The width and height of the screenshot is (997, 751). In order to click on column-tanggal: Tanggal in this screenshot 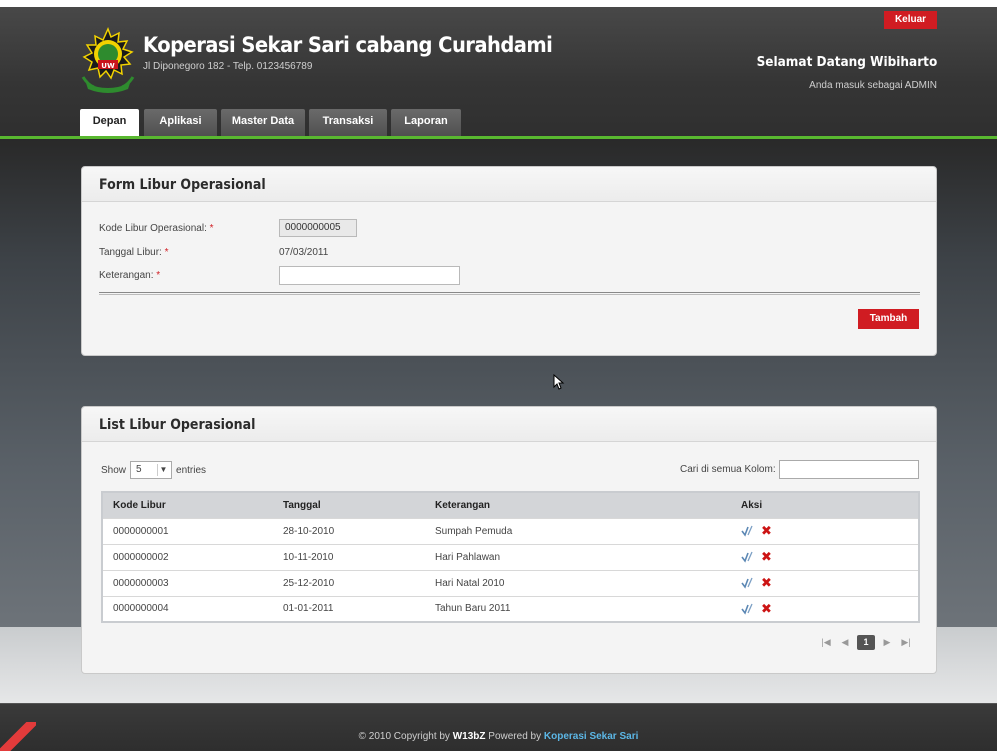, I will do `click(349, 505)`.